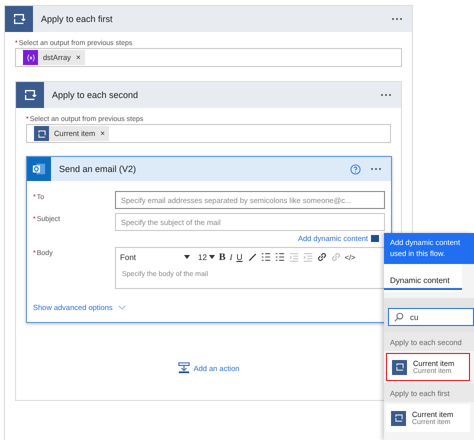 The width and height of the screenshot is (474, 440). I want to click on link-icon, so click(321, 257).